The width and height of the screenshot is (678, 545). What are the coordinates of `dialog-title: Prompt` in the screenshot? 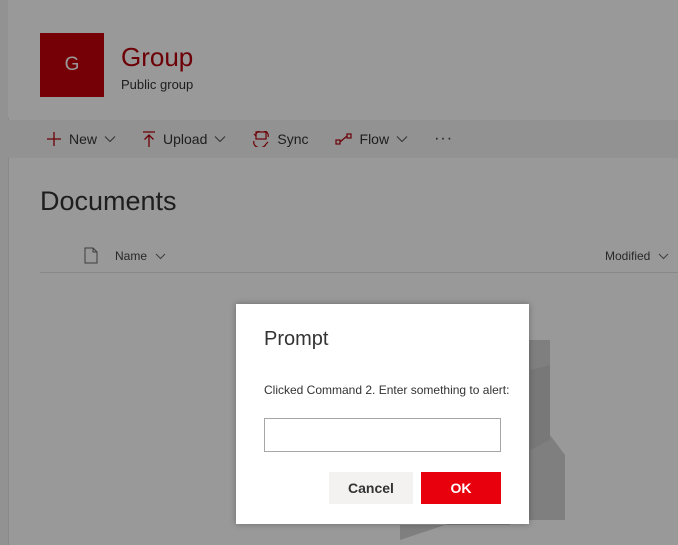 It's located at (296, 339).